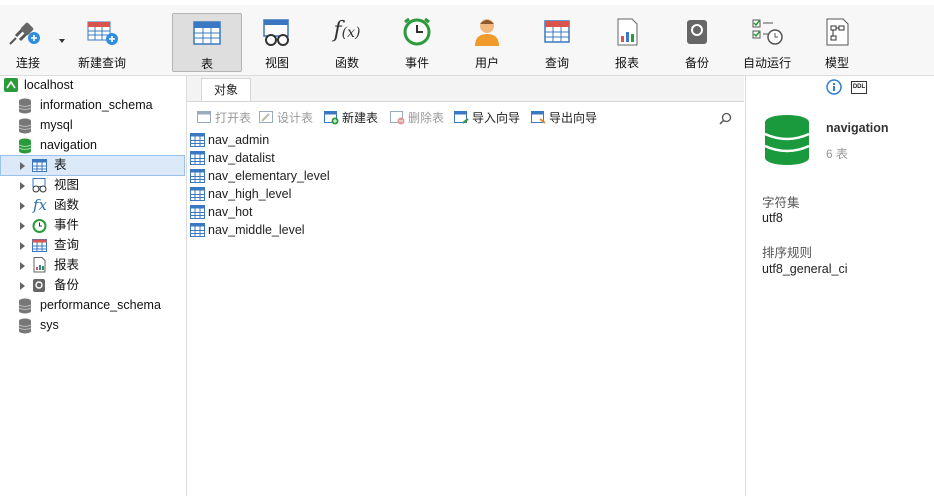  I want to click on database-open-icon, so click(25, 146).